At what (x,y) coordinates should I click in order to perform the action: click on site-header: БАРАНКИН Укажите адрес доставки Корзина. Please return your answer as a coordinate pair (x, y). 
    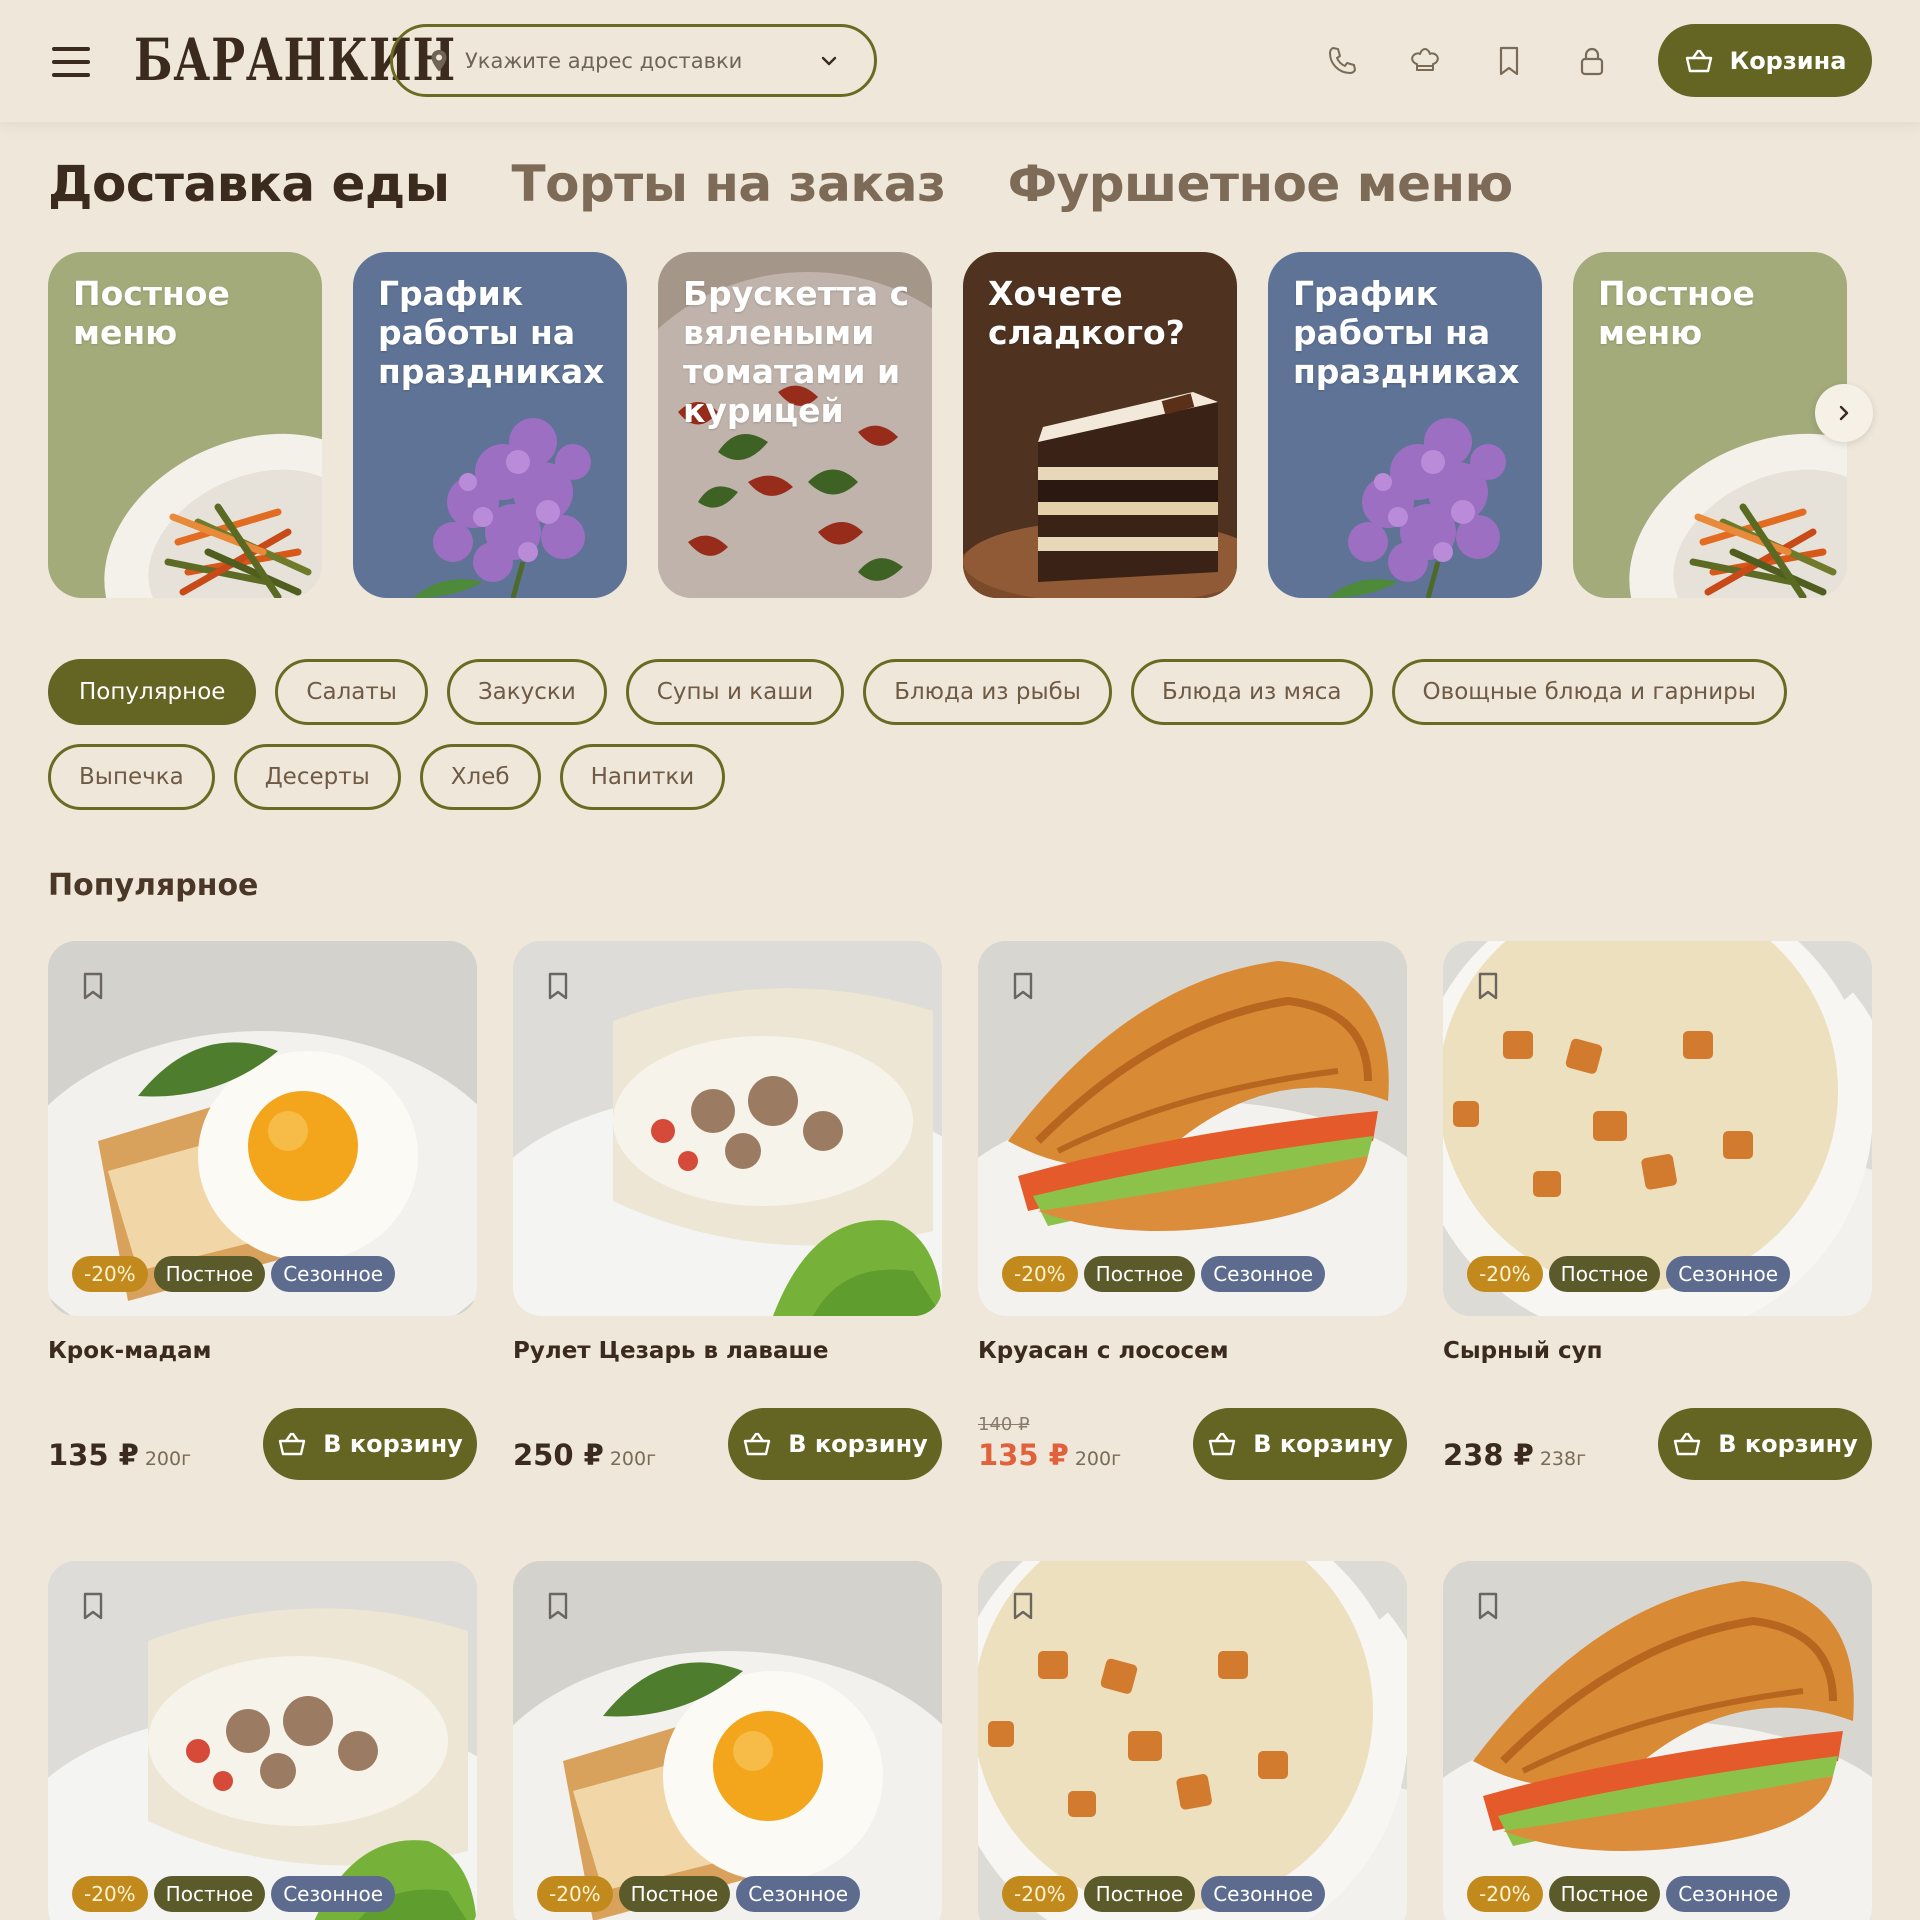
    Looking at the image, I should click on (960, 61).